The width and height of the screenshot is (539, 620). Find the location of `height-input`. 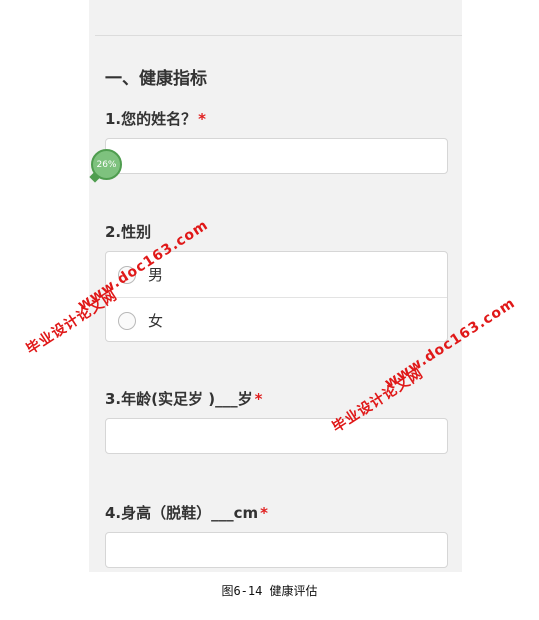

height-input is located at coordinates (276, 550).